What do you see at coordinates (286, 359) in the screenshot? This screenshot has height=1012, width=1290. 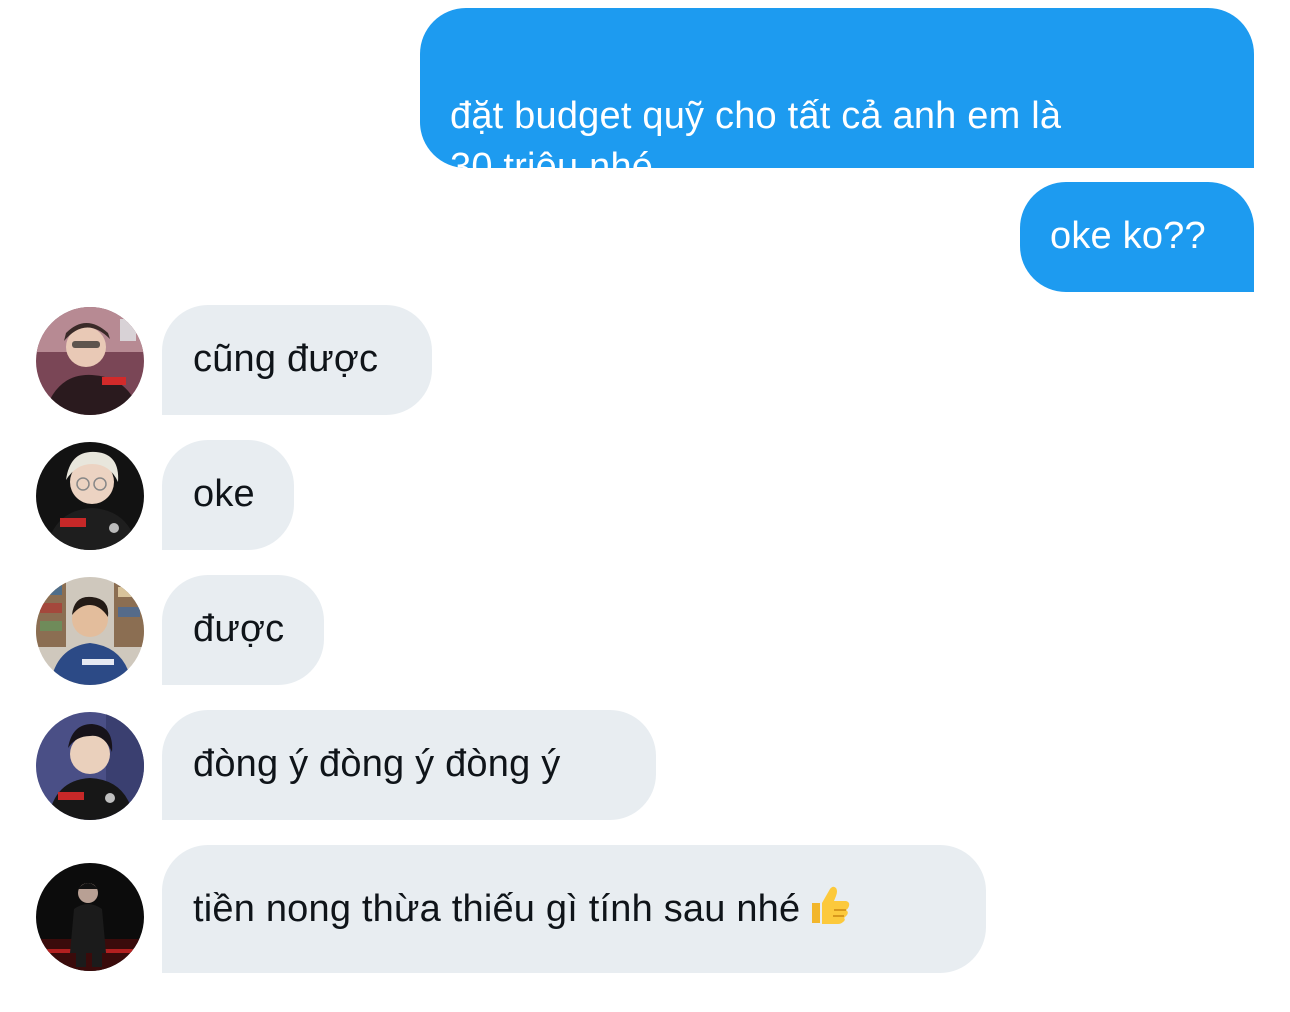 I see `message-text: cũng được` at bounding box center [286, 359].